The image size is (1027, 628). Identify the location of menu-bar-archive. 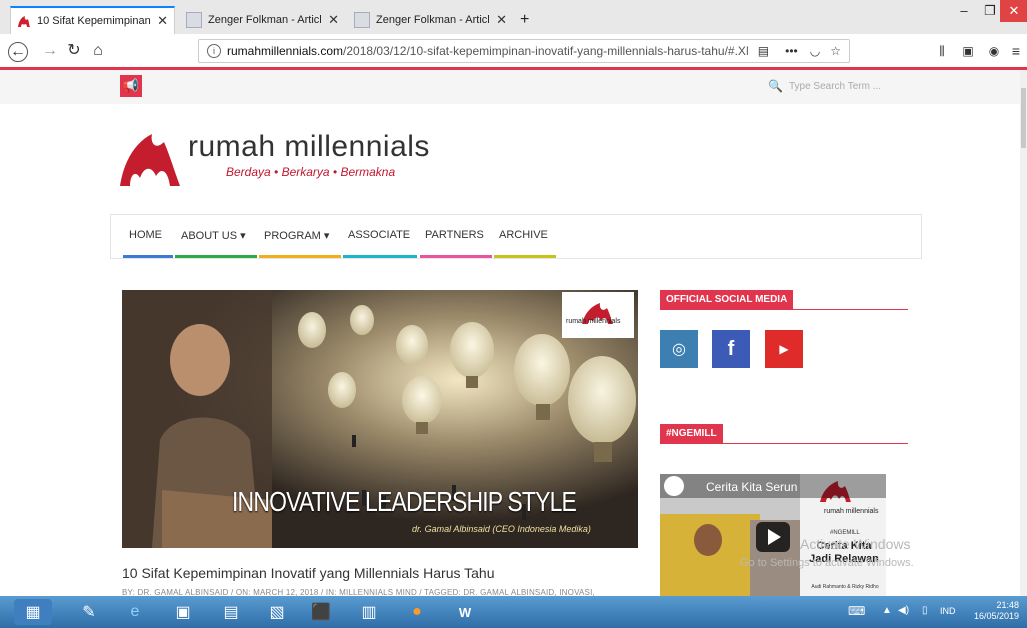
(525, 256).